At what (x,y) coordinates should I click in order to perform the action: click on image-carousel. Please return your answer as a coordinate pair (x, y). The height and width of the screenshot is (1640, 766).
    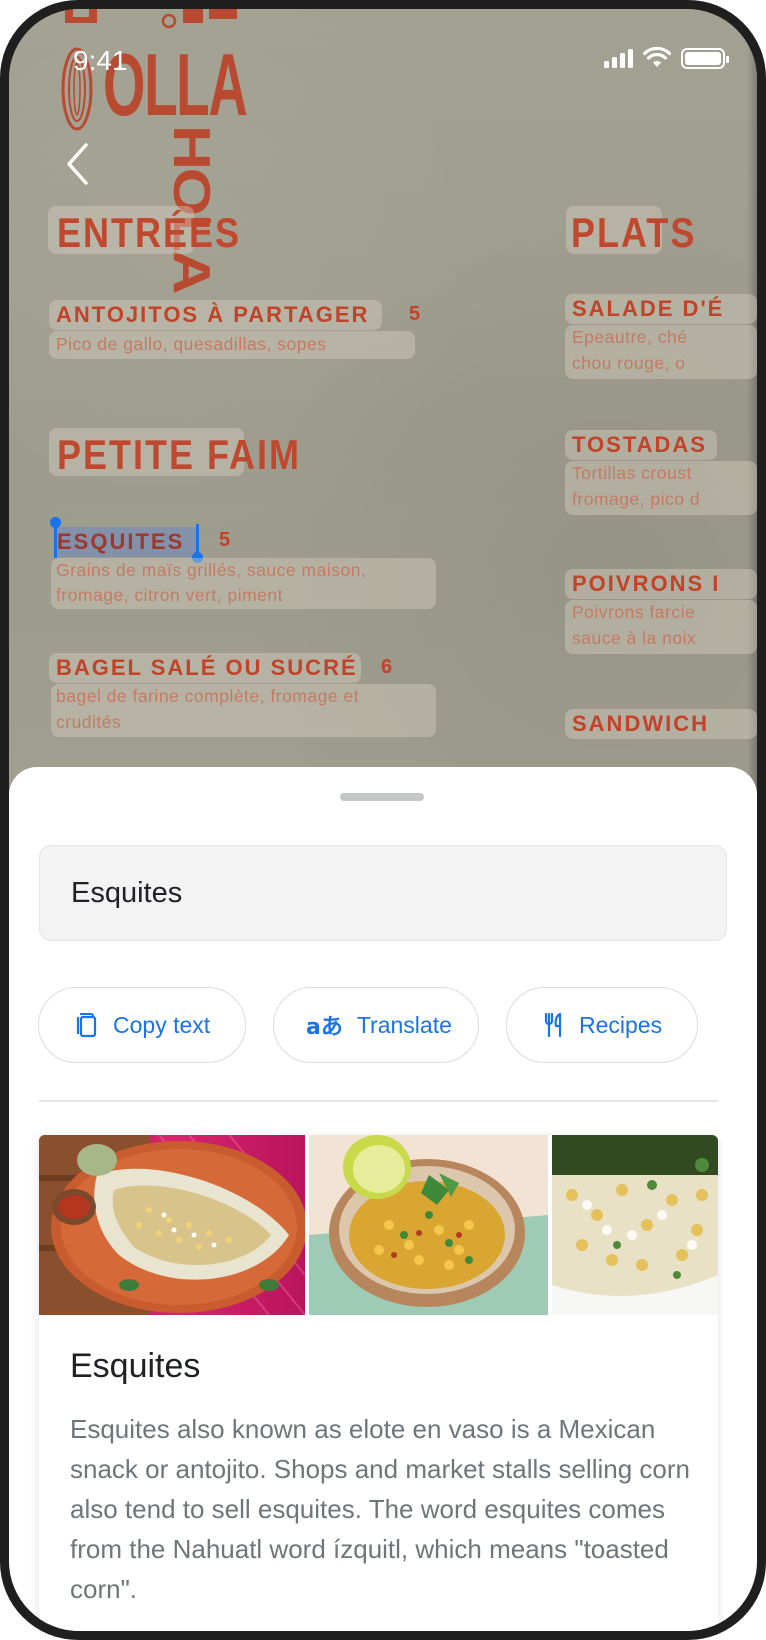
    Looking at the image, I should click on (378, 1225).